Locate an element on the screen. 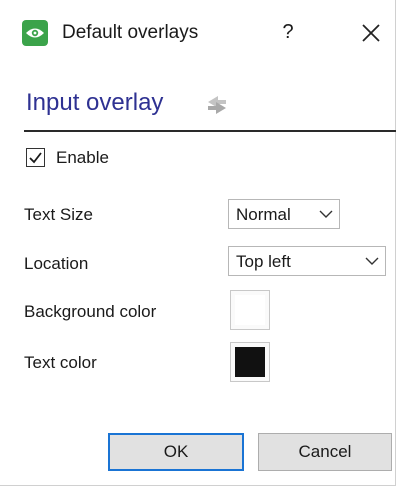  window-title: Default overlays is located at coordinates (130, 32).